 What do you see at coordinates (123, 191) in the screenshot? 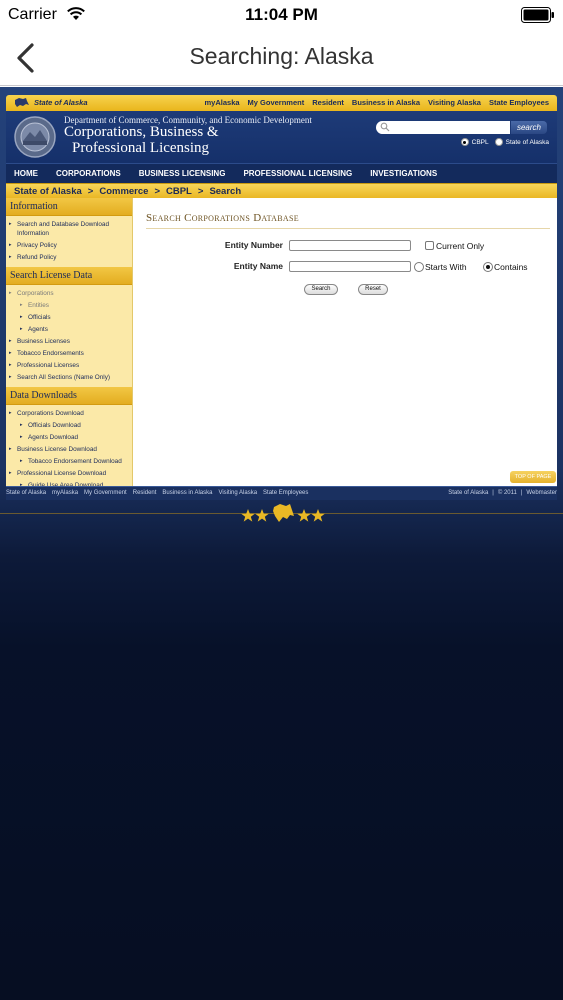
I see `breadcrumb-item: Commerce` at bounding box center [123, 191].